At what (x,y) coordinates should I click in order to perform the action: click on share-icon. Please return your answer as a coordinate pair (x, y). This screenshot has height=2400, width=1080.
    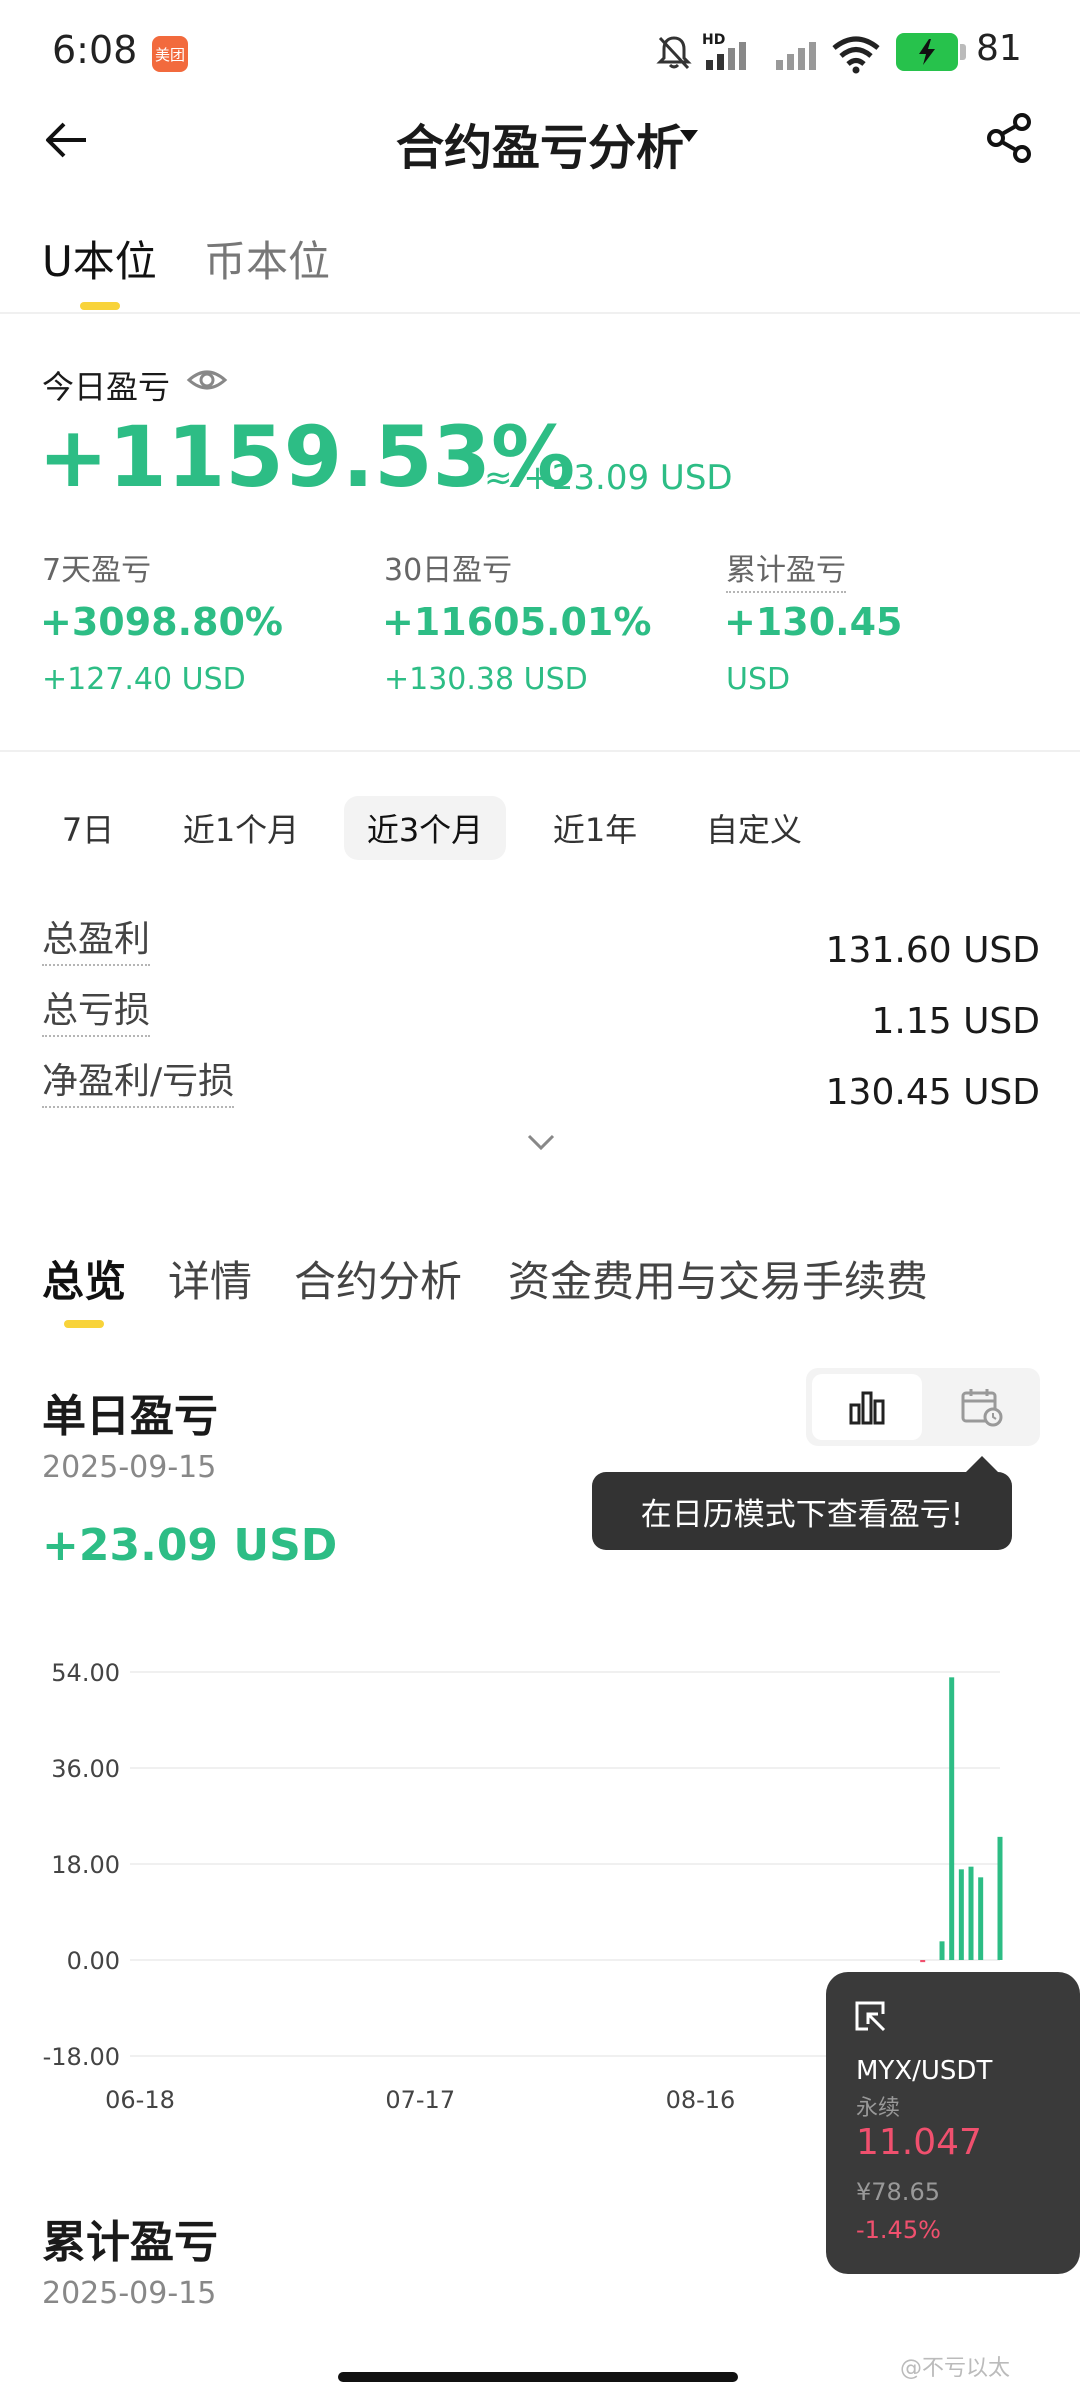
    Looking at the image, I should click on (1010, 138).